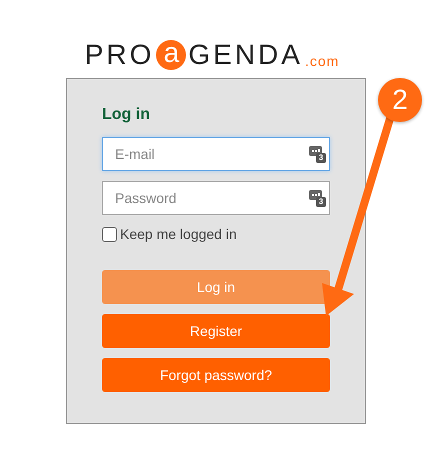 The height and width of the screenshot is (474, 436). What do you see at coordinates (109, 234) in the screenshot?
I see `checkbox` at bounding box center [109, 234].